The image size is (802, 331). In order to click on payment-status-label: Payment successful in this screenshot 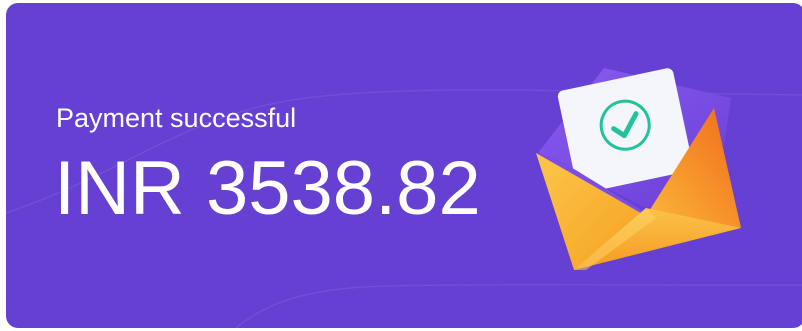, I will do `click(176, 118)`.